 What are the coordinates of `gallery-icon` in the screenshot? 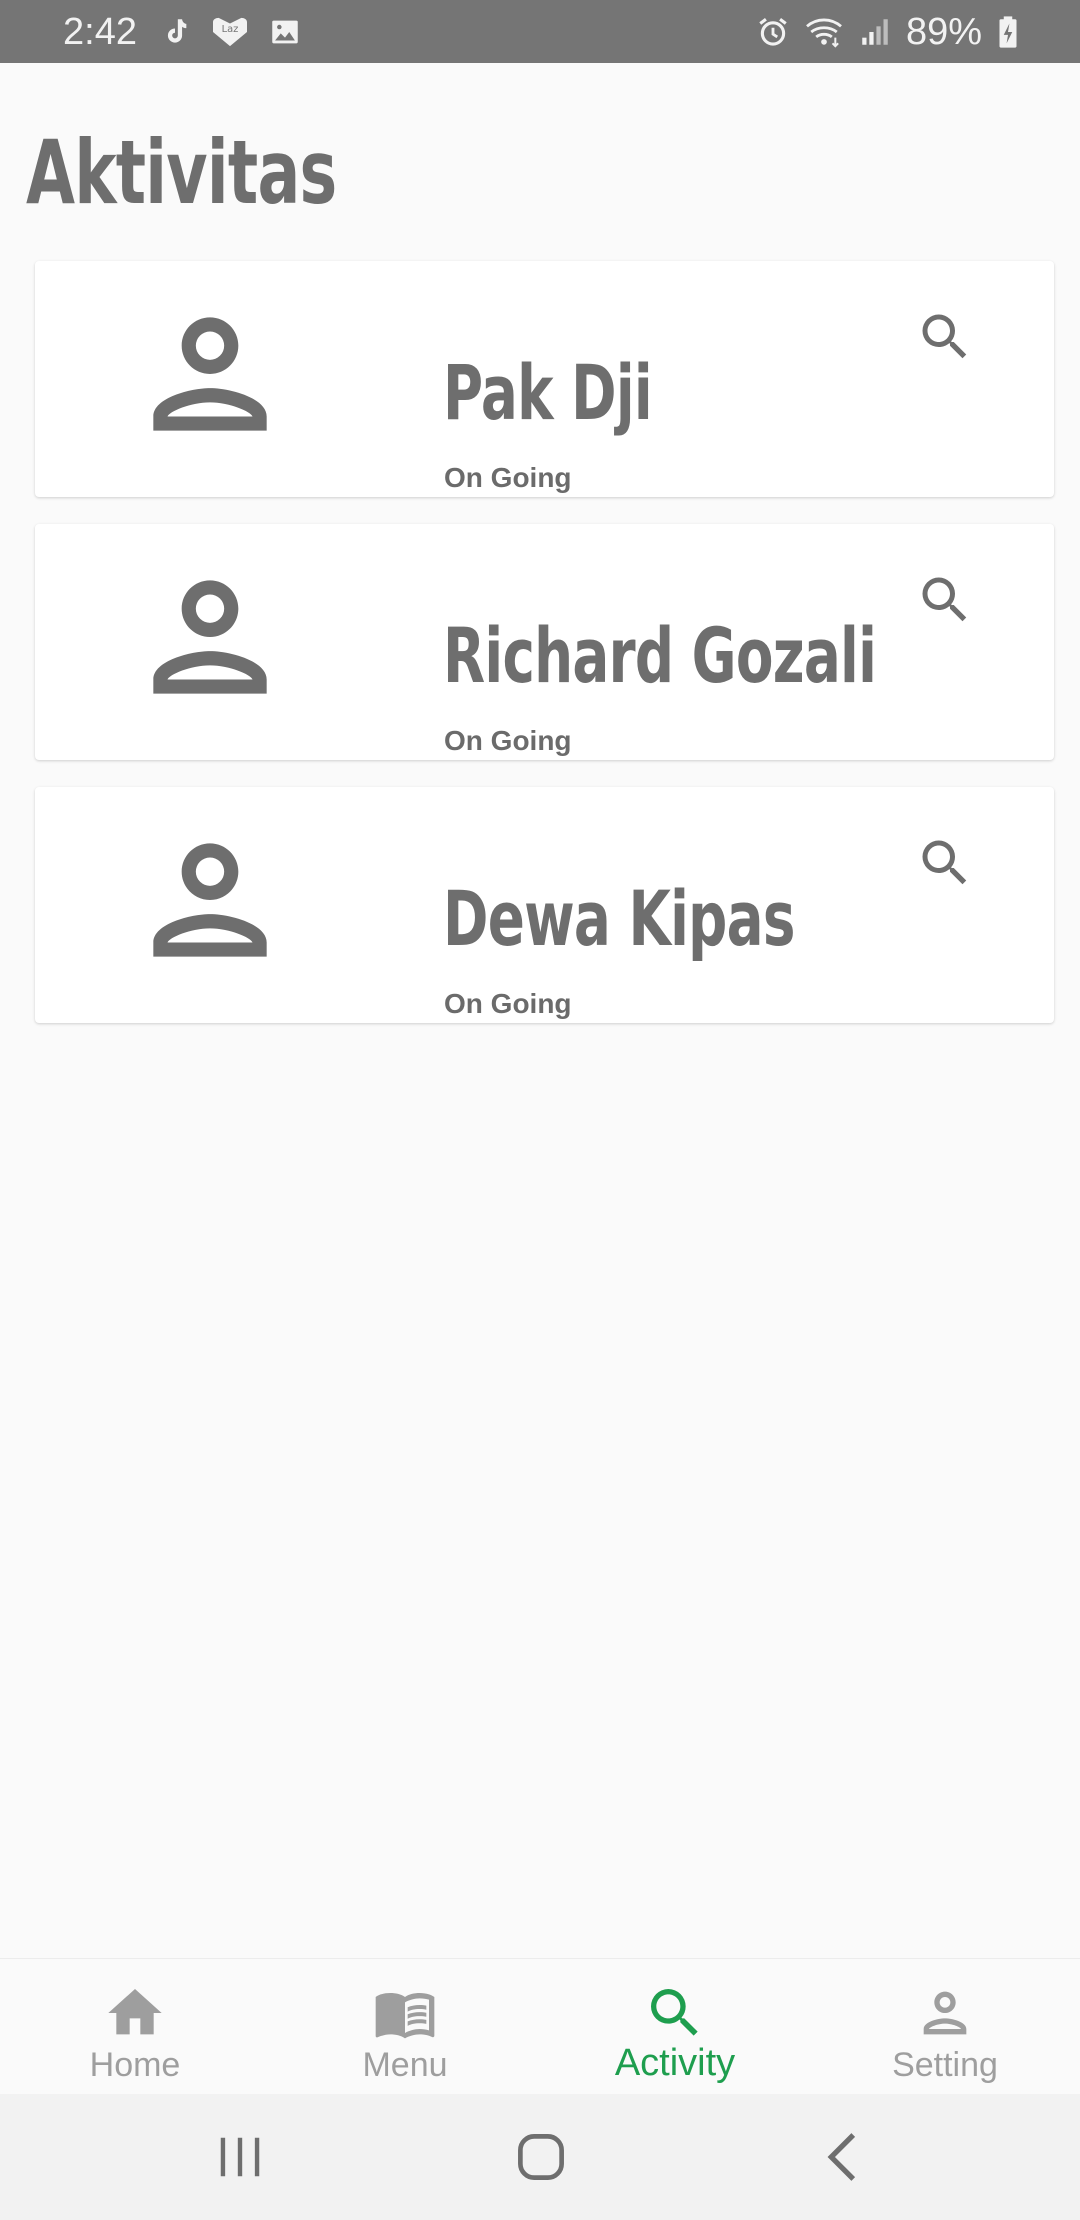 It's located at (285, 32).